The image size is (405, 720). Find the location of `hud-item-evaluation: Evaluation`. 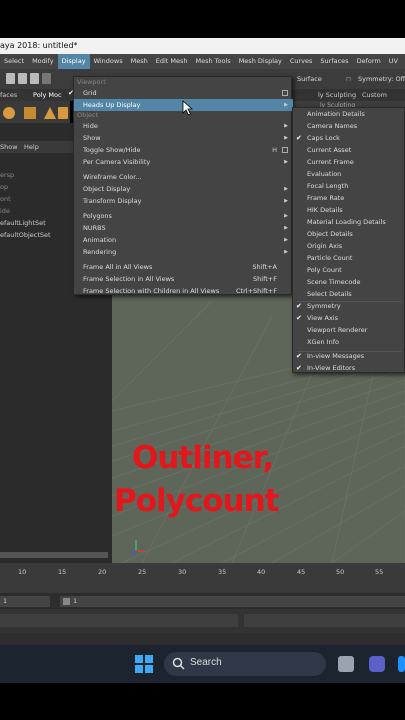

hud-item-evaluation: Evaluation is located at coordinates (349, 174).